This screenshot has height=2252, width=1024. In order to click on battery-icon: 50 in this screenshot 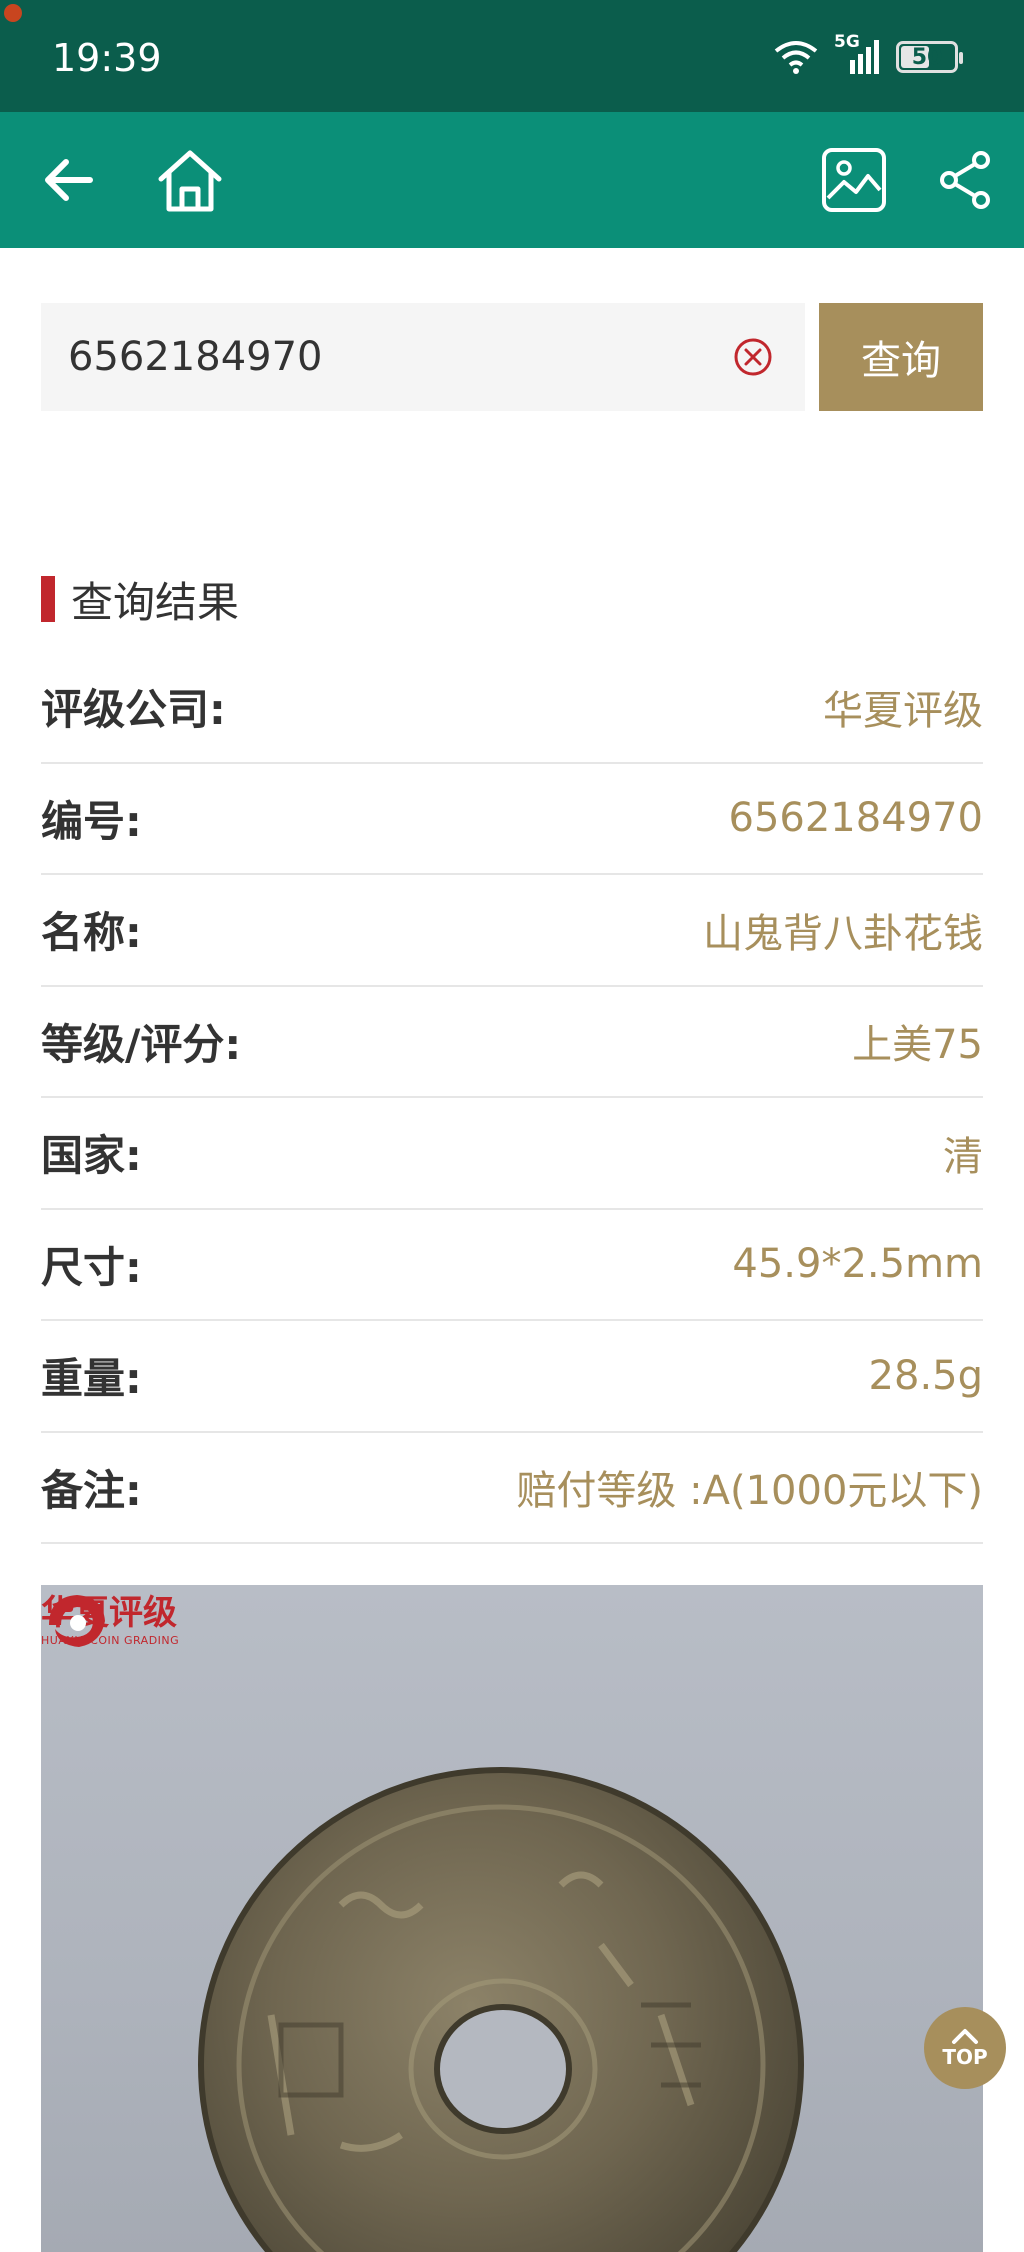, I will do `click(929, 57)`.